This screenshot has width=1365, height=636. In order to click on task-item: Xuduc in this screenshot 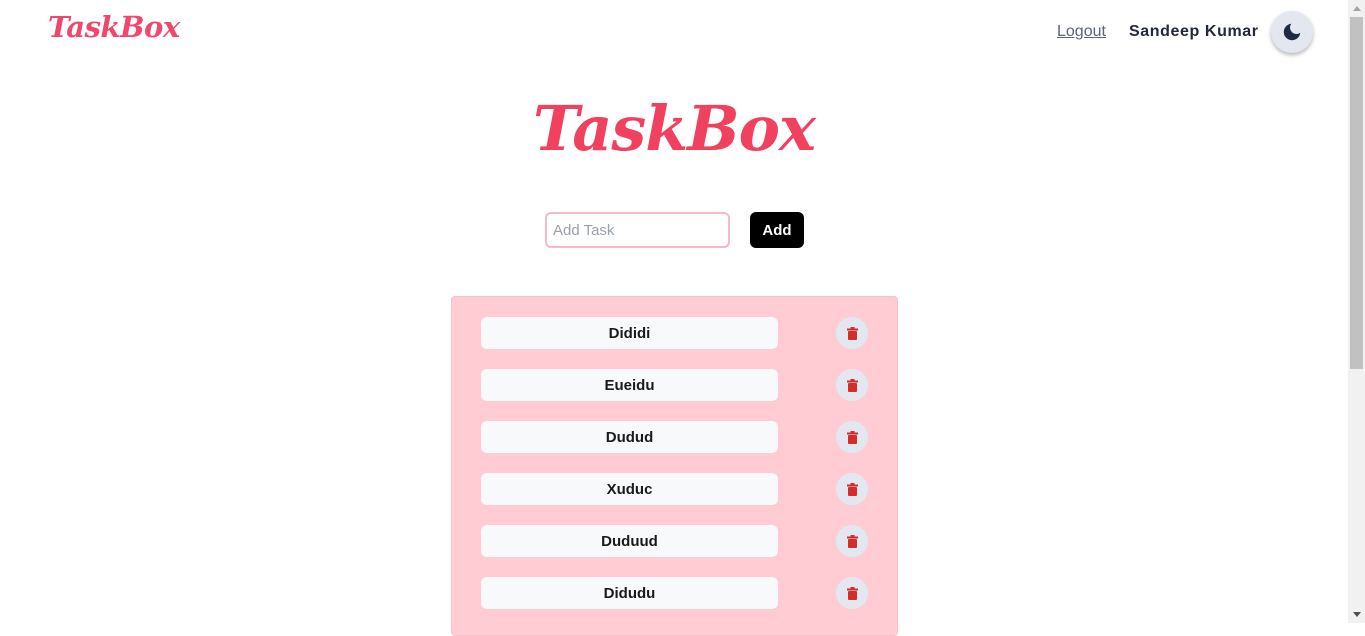, I will do `click(674, 489)`.